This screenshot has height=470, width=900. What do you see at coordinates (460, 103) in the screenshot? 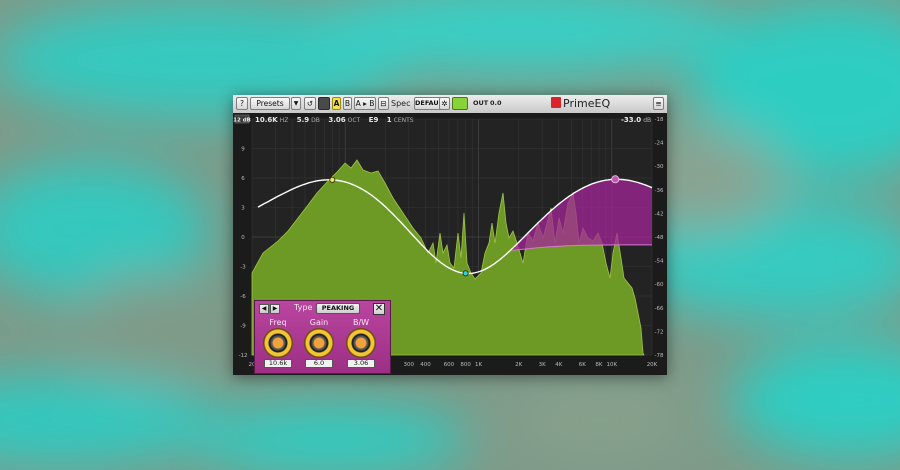
I see `output-toggle` at bounding box center [460, 103].